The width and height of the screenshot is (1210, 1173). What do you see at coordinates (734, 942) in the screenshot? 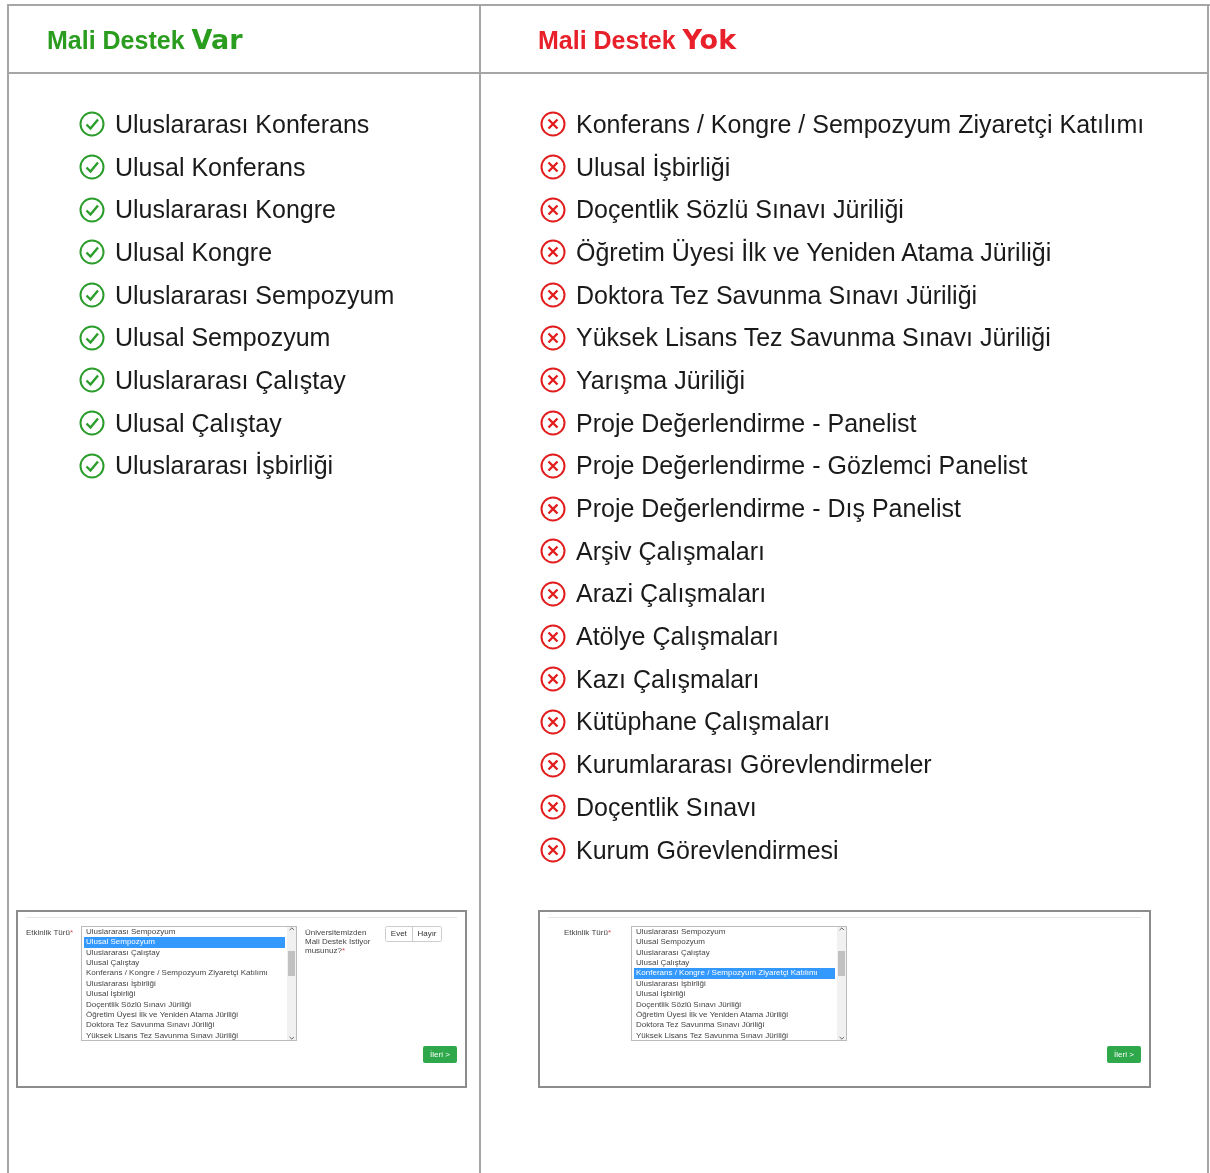
I see `list-option: Ulusal Sempozyum` at bounding box center [734, 942].